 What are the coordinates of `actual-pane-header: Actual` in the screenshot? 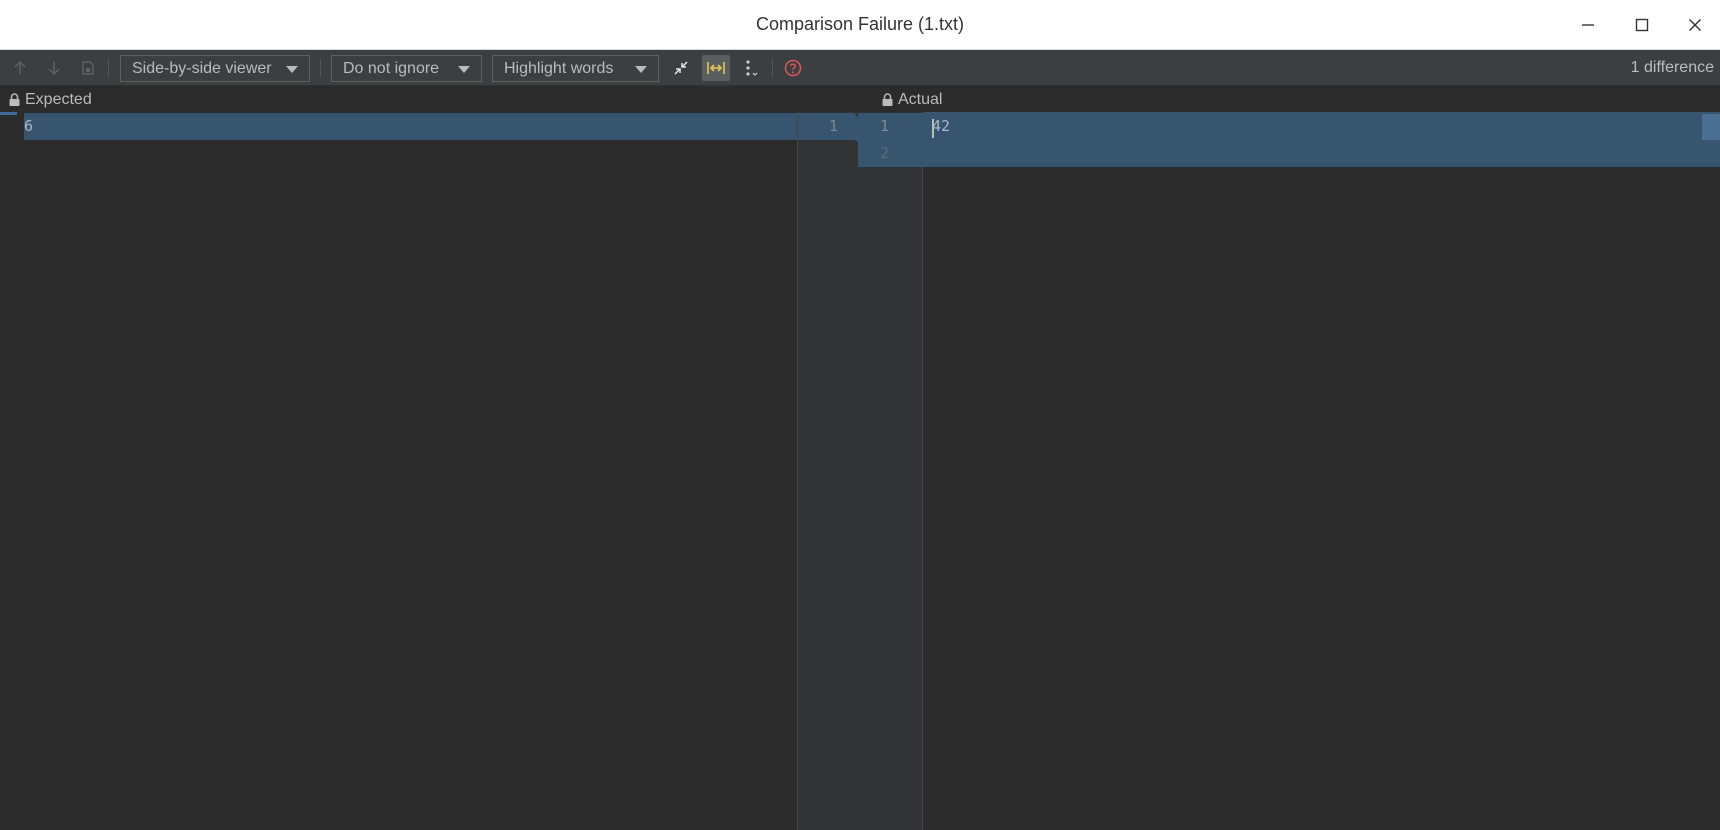 It's located at (912, 99).